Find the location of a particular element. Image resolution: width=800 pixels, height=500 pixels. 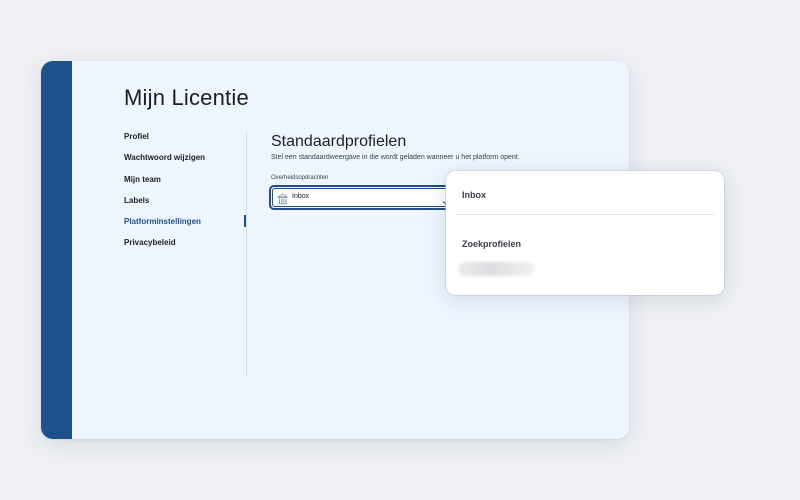

select-focus-ring: Inbox is located at coordinates (364, 197).